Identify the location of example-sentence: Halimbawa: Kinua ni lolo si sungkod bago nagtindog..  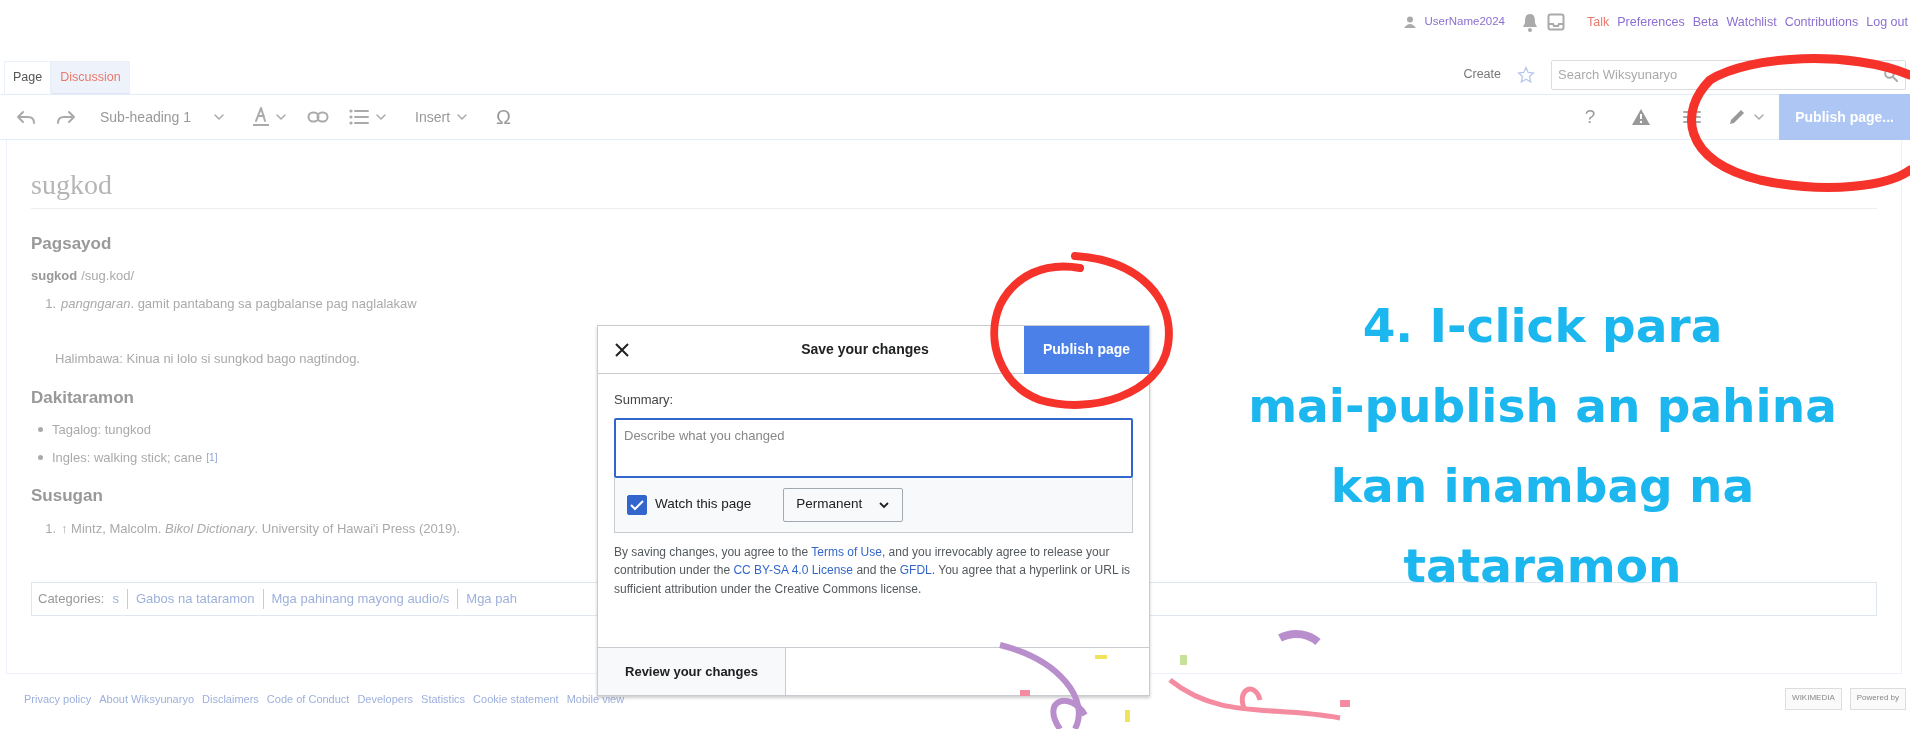
(207, 359).